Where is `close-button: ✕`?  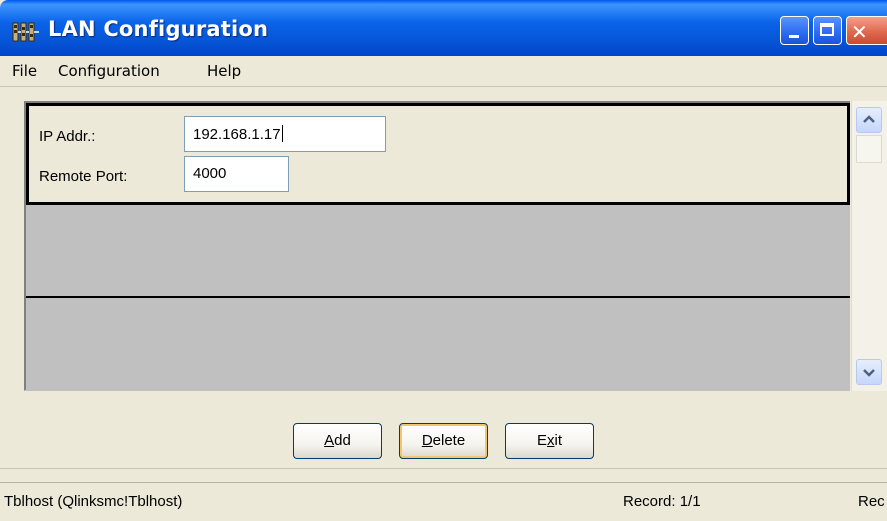
close-button: ✕ is located at coordinates (866, 30).